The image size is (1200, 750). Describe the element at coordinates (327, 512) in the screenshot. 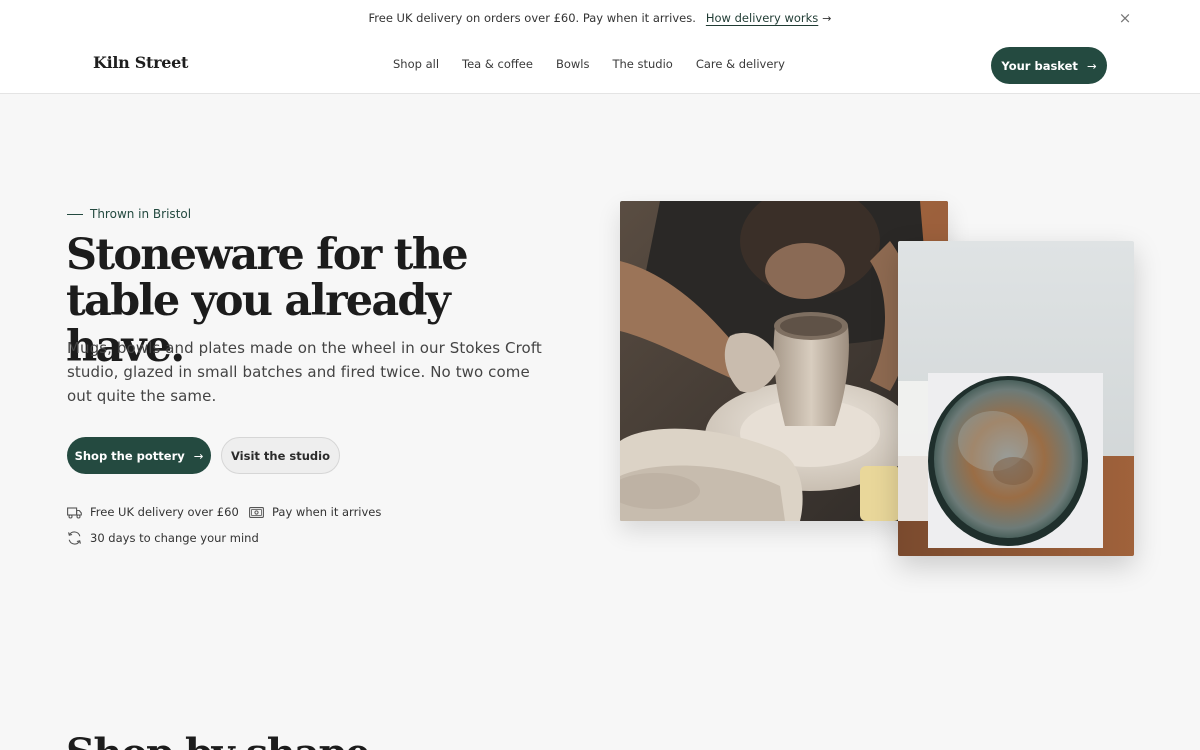

I see `perk-label: Pay when it arrives` at that location.